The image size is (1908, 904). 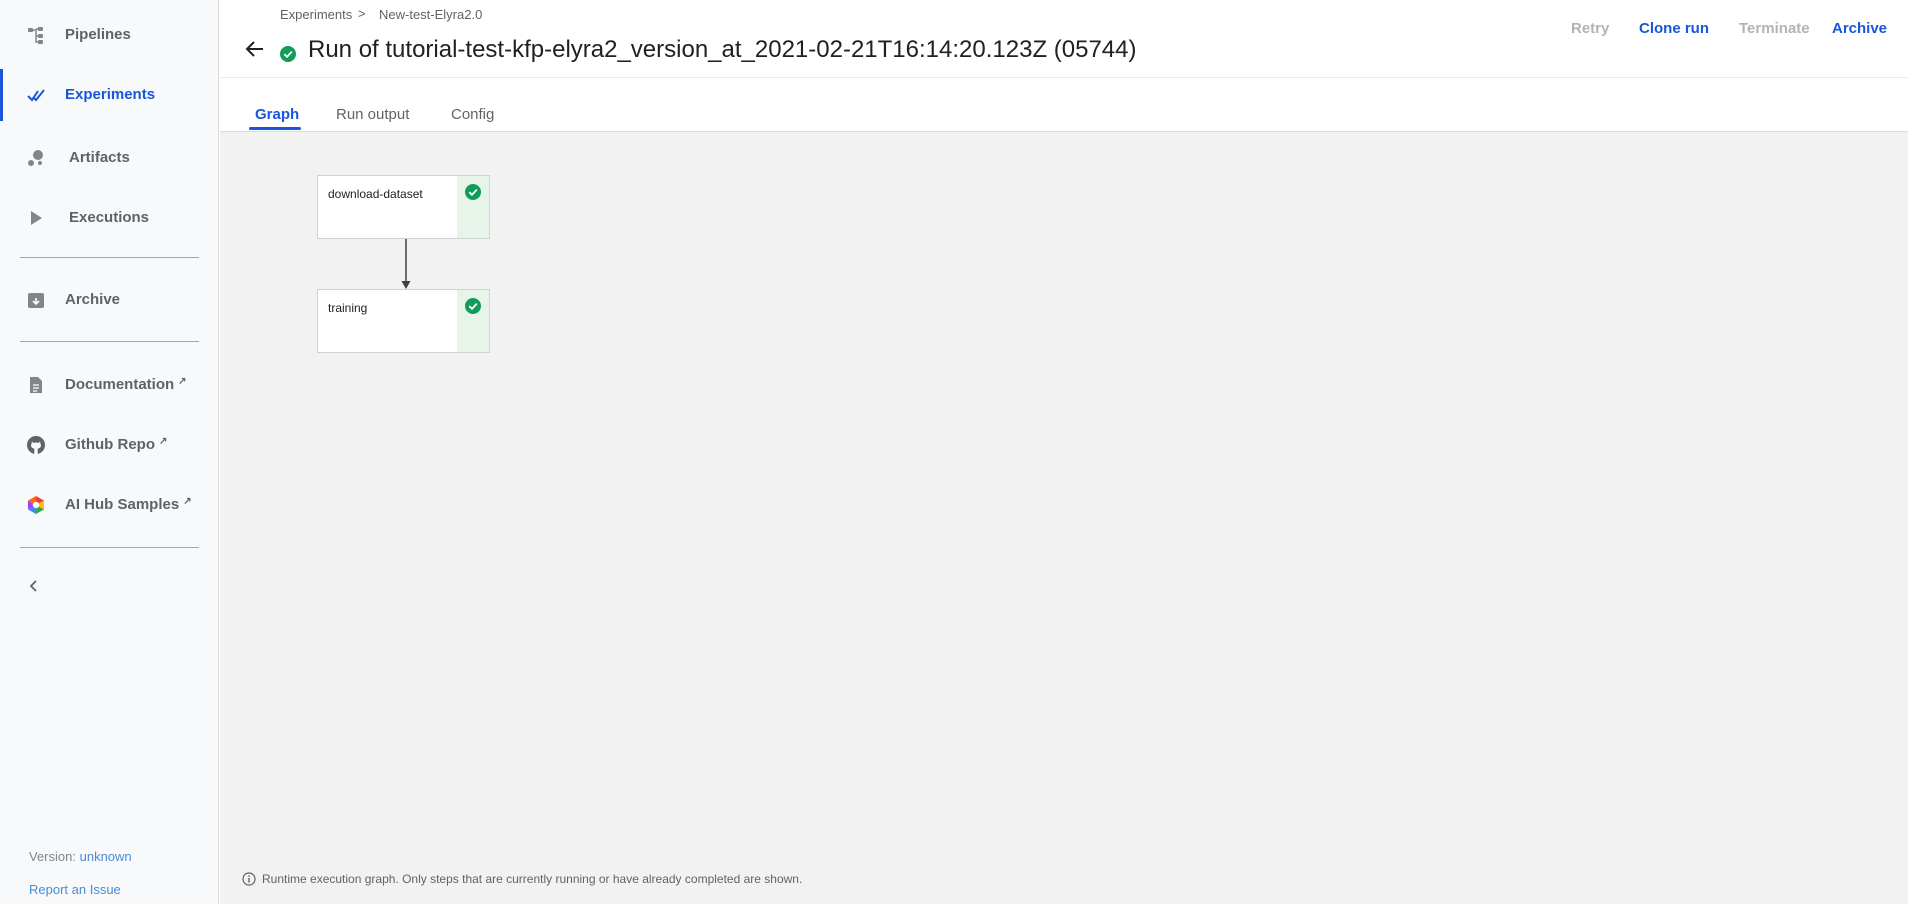 I want to click on github-icon, so click(x=36, y=445).